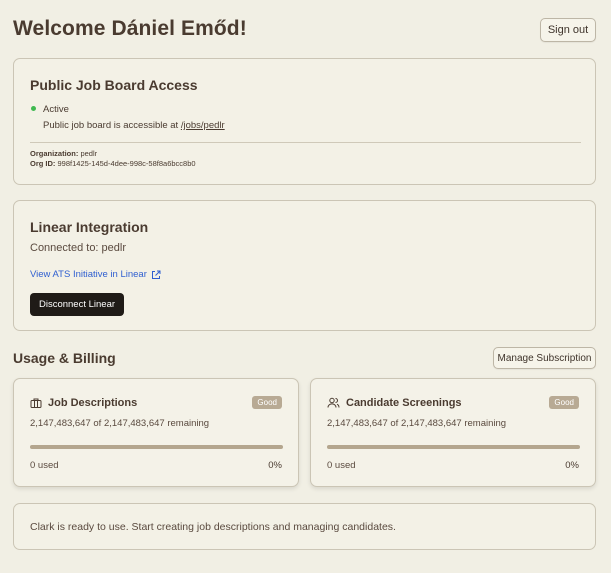 The width and height of the screenshot is (611, 573). Describe the element at coordinates (417, 423) in the screenshot. I see `candidate-screenings-remaining: 2,147,483,647 of 2,147,483,647 remaining` at that location.